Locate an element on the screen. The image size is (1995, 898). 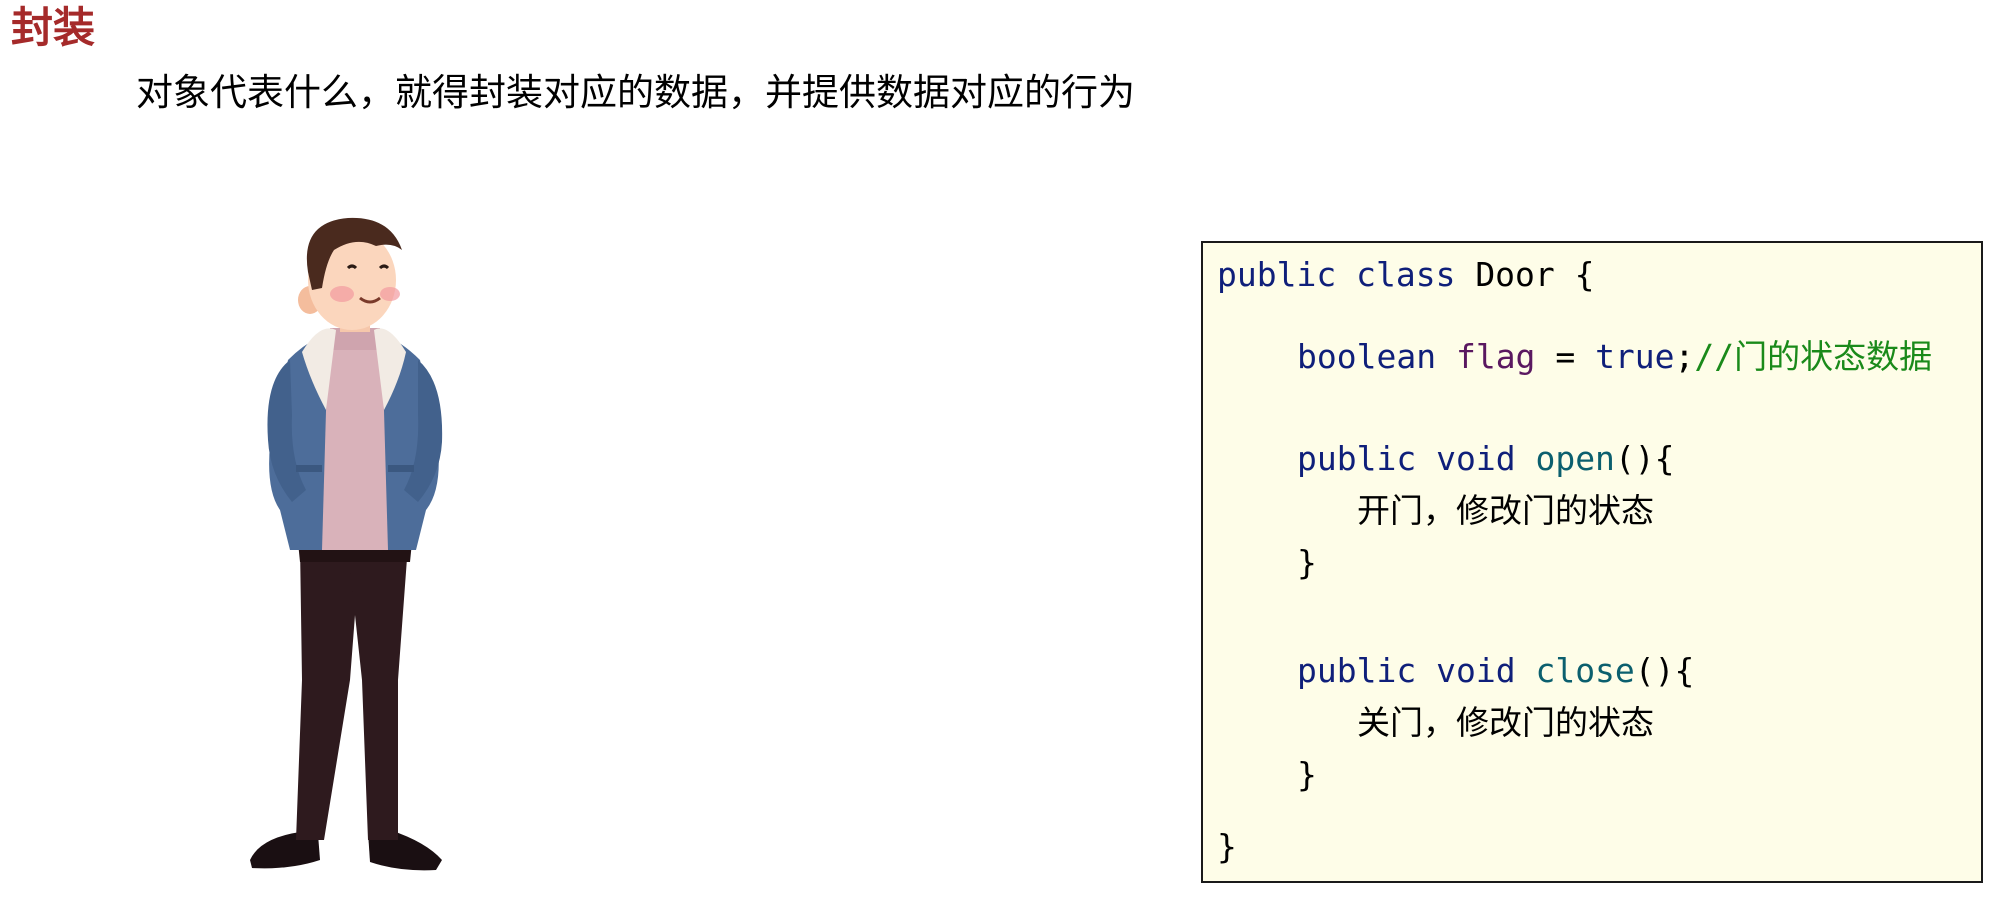
code-line-open-close-brace: } is located at coordinates (1307, 563).